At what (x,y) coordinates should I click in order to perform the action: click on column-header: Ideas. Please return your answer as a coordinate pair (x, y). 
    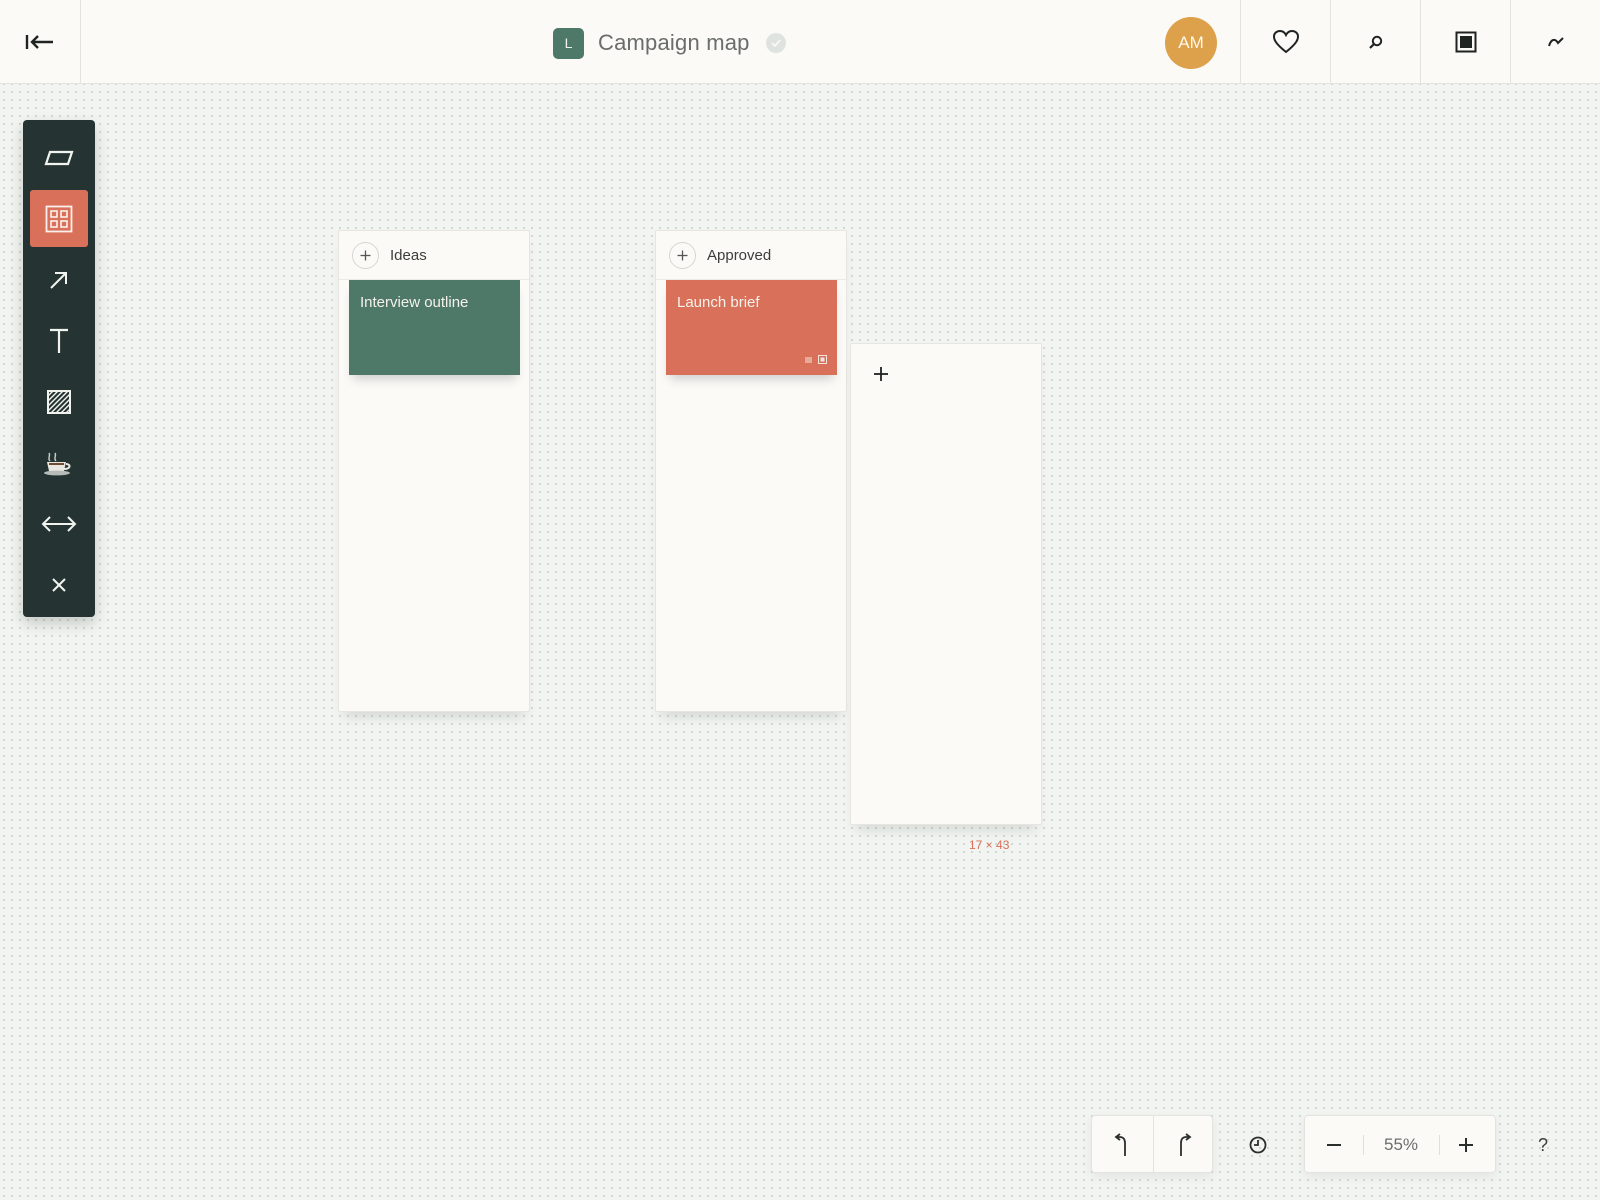
    Looking at the image, I should click on (434, 255).